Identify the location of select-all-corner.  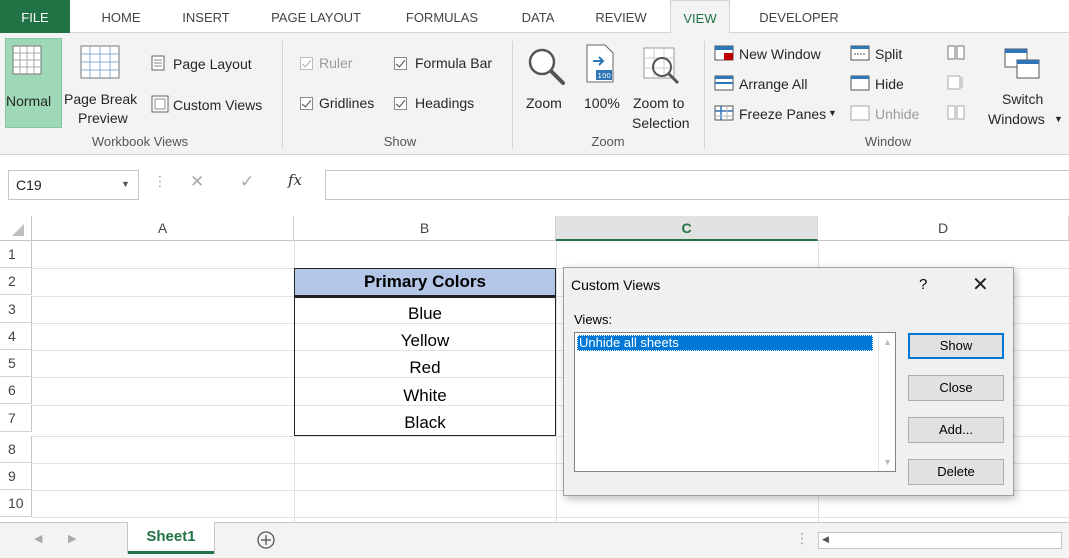
(16, 228).